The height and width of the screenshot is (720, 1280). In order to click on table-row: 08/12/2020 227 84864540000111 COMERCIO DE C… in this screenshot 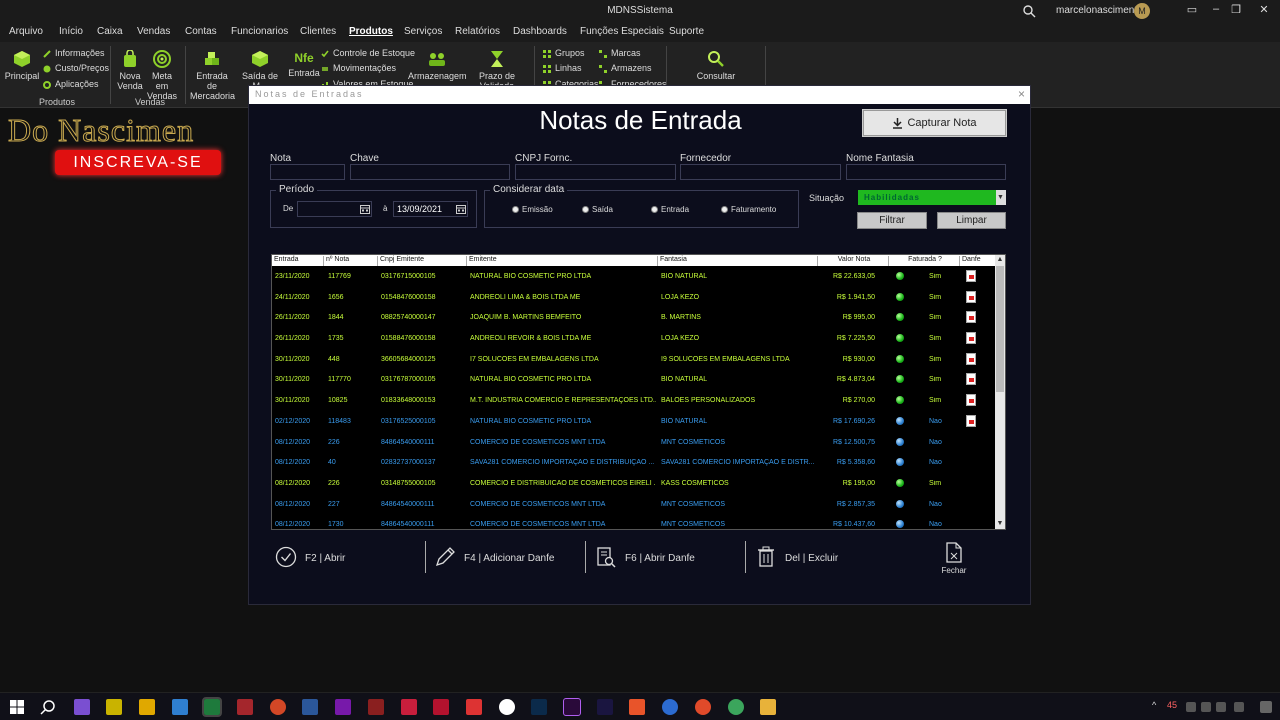, I will do `click(634, 504)`.